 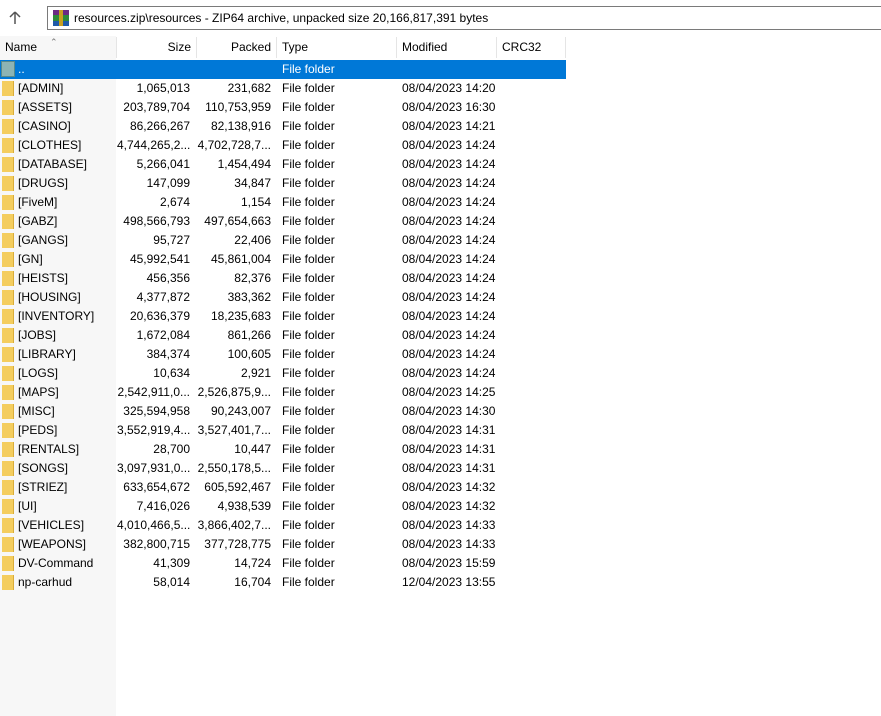 What do you see at coordinates (43, 278) in the screenshot?
I see `row-name: [HEISTS]` at bounding box center [43, 278].